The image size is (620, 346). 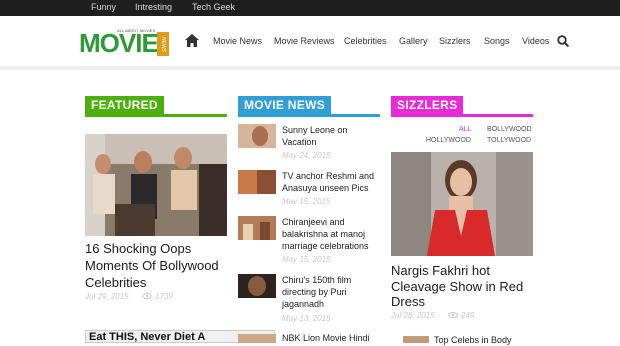 What do you see at coordinates (413, 41) in the screenshot?
I see `nav-gallery: Gallery` at bounding box center [413, 41].